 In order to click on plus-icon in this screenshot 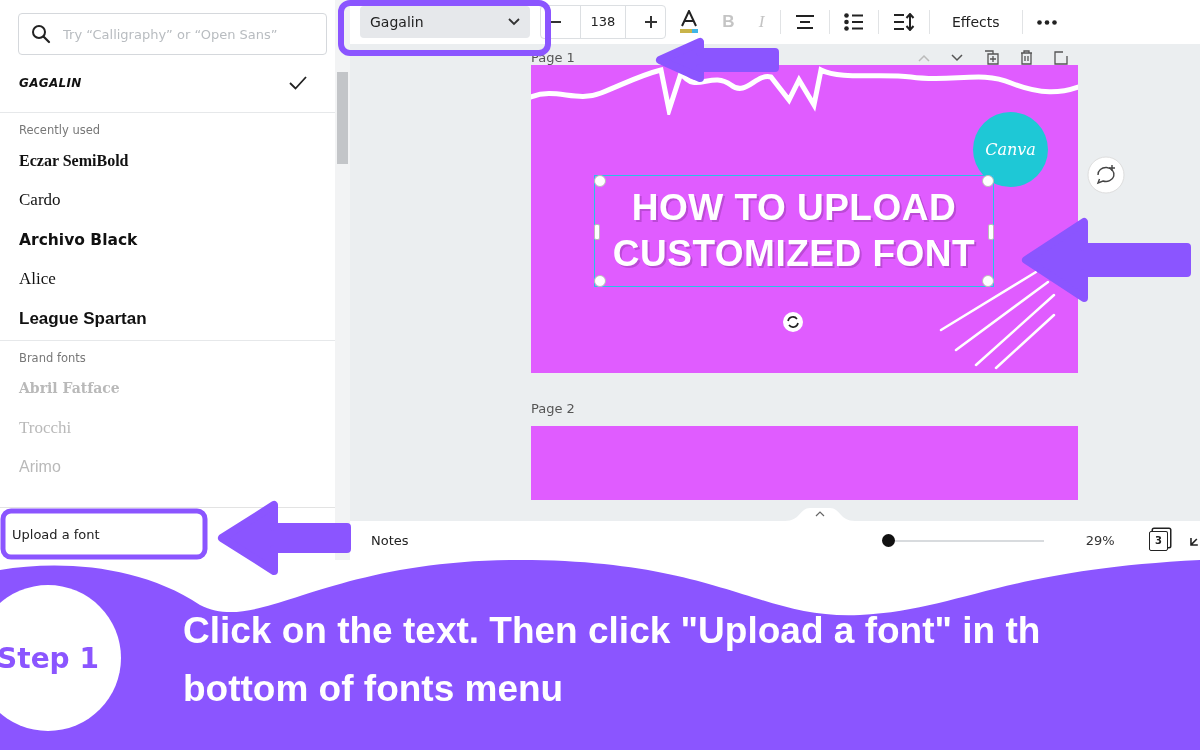, I will do `click(651, 22)`.